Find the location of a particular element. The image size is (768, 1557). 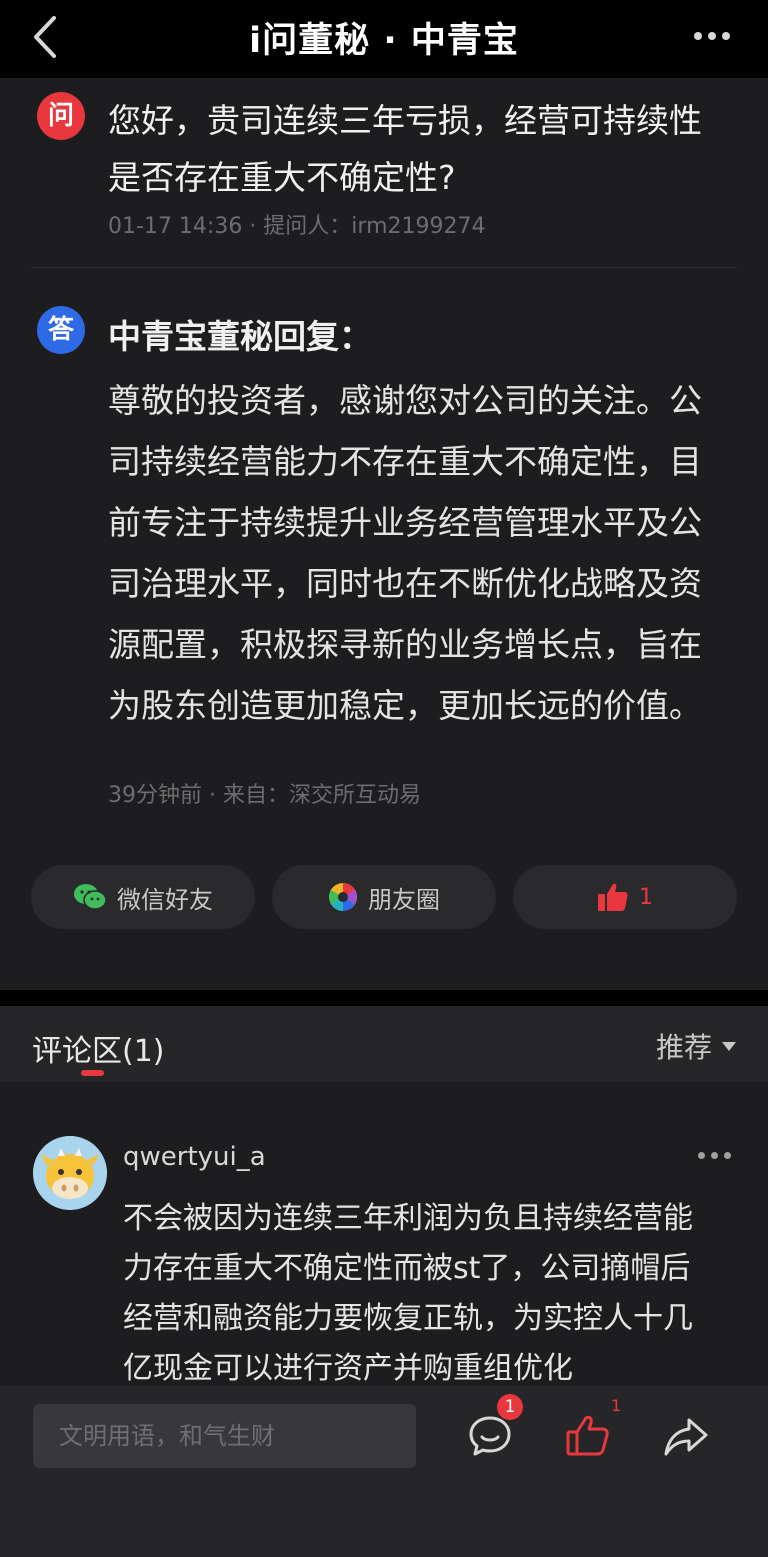

moments-icon is located at coordinates (343, 897).